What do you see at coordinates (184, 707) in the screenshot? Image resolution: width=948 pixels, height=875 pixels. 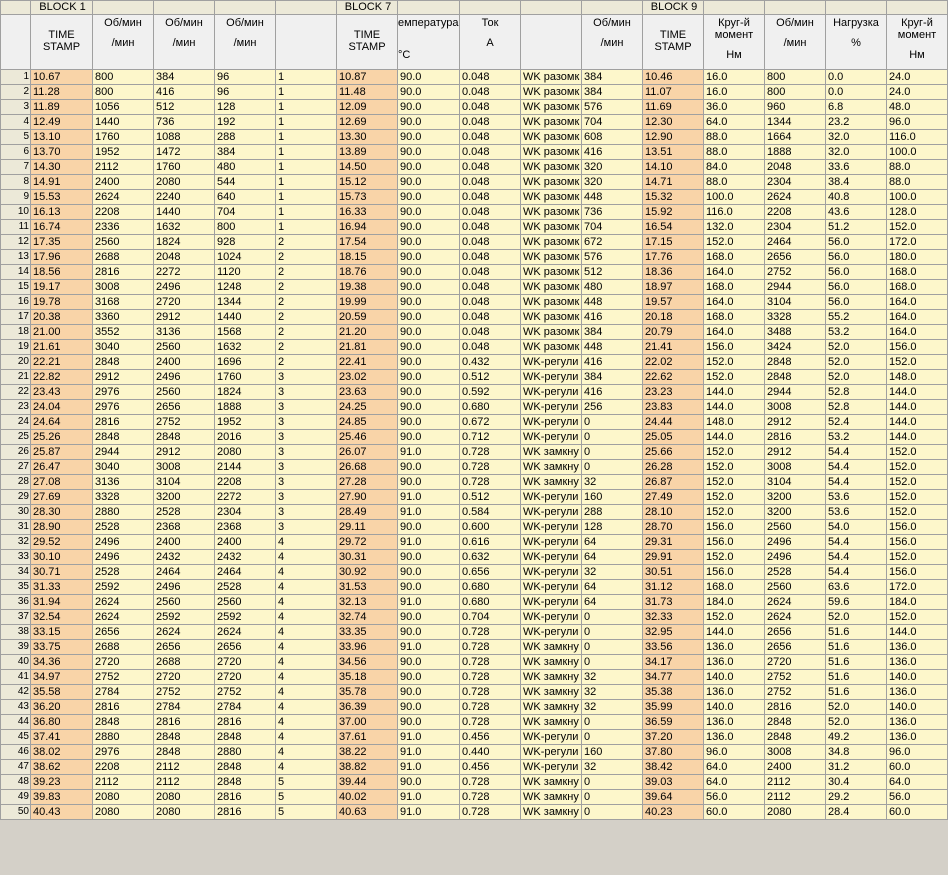 I see `table-cell: 2784` at bounding box center [184, 707].